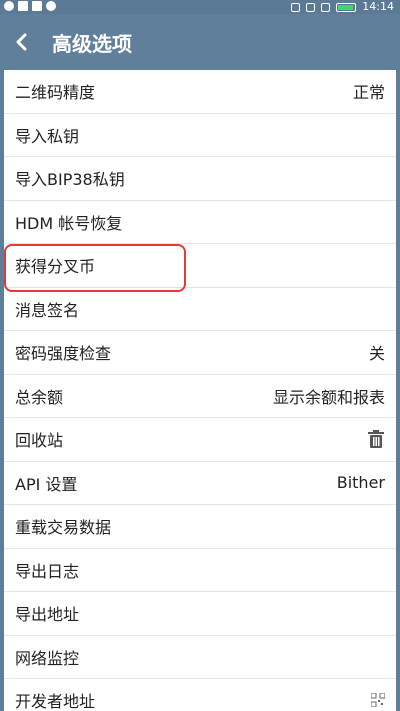  What do you see at coordinates (200, 7) in the screenshot?
I see `status-bar: 14:14` at bounding box center [200, 7].